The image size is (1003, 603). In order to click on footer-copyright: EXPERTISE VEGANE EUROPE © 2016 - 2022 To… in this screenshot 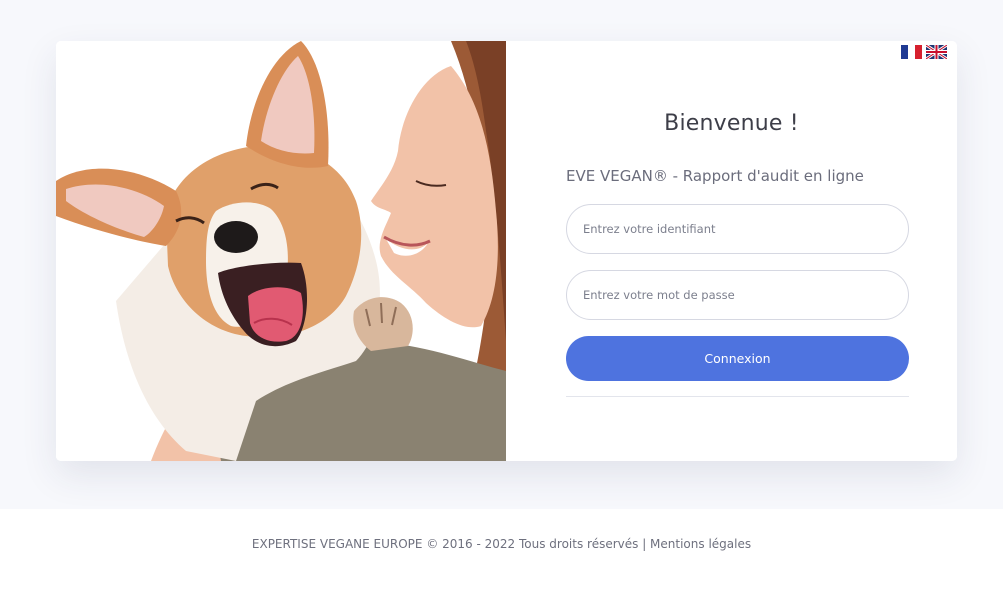, I will do `click(445, 544)`.